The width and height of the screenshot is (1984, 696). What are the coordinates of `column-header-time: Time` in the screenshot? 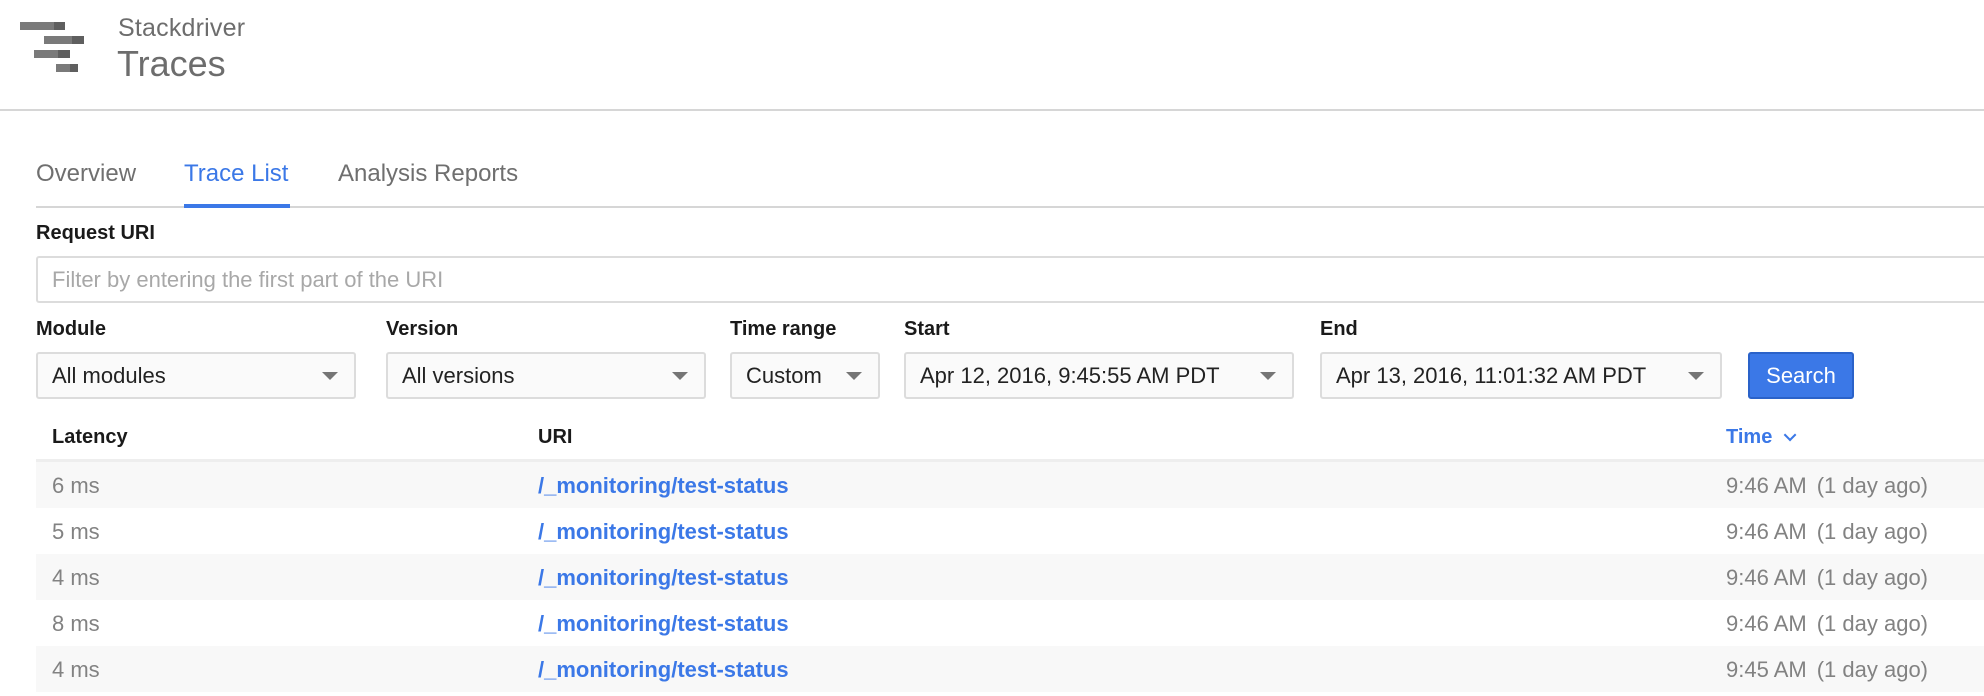 It's located at (1761, 437).